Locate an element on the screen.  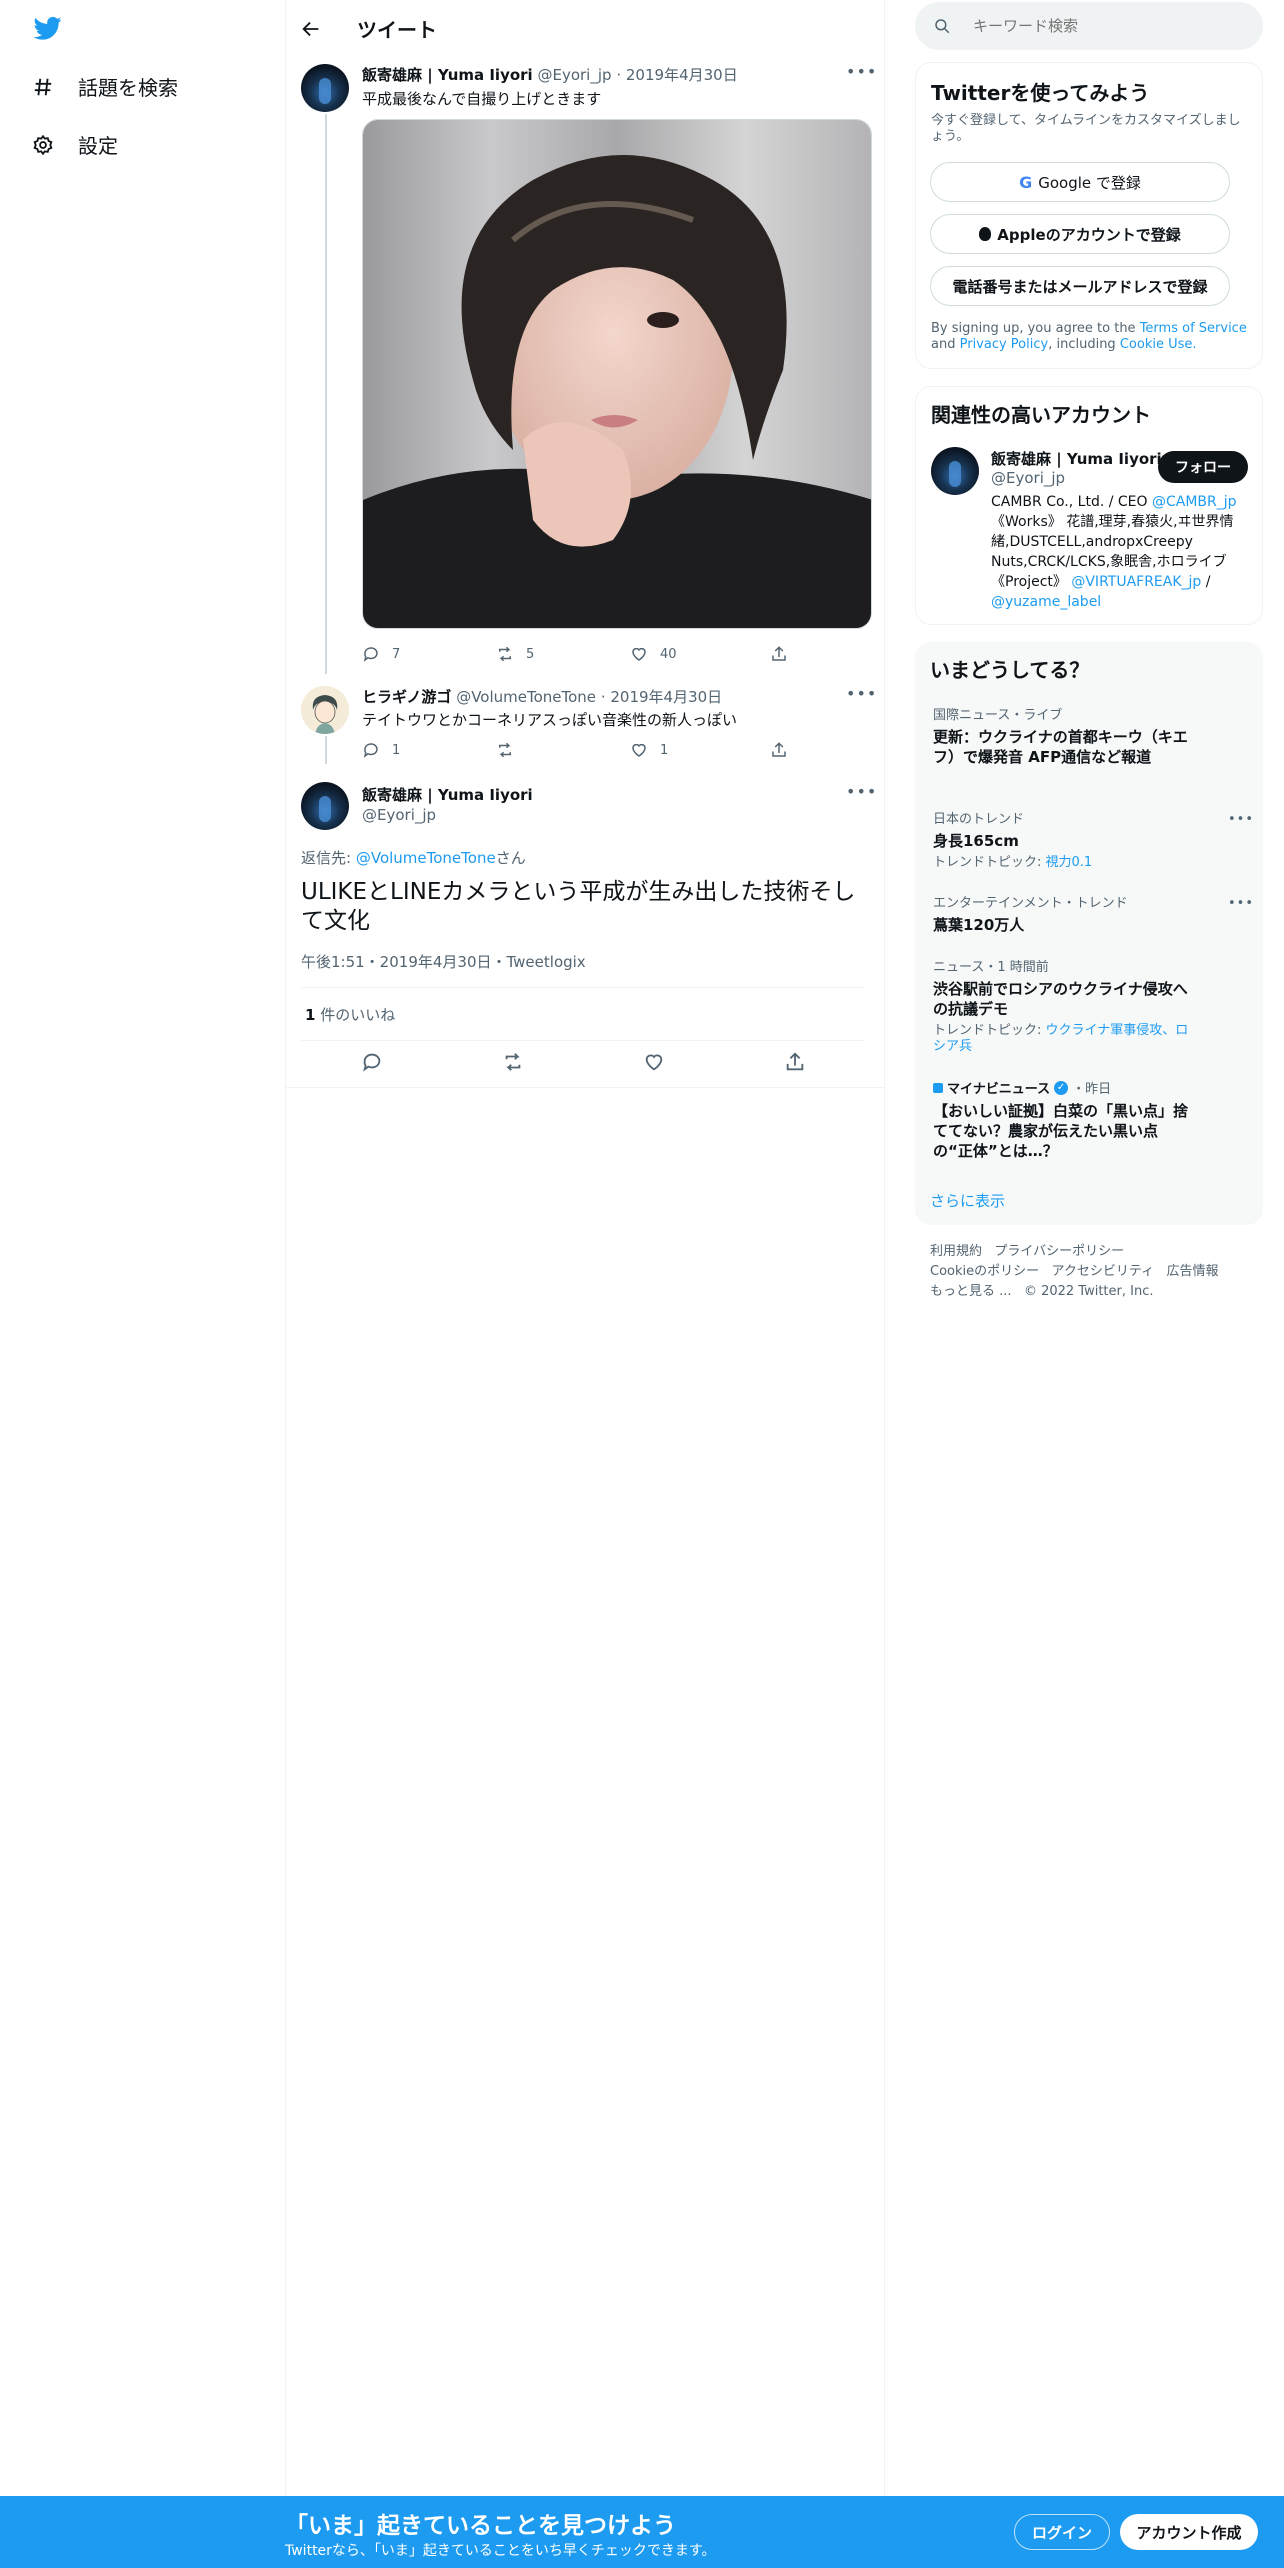
retweet-button is located at coordinates (563, 750).